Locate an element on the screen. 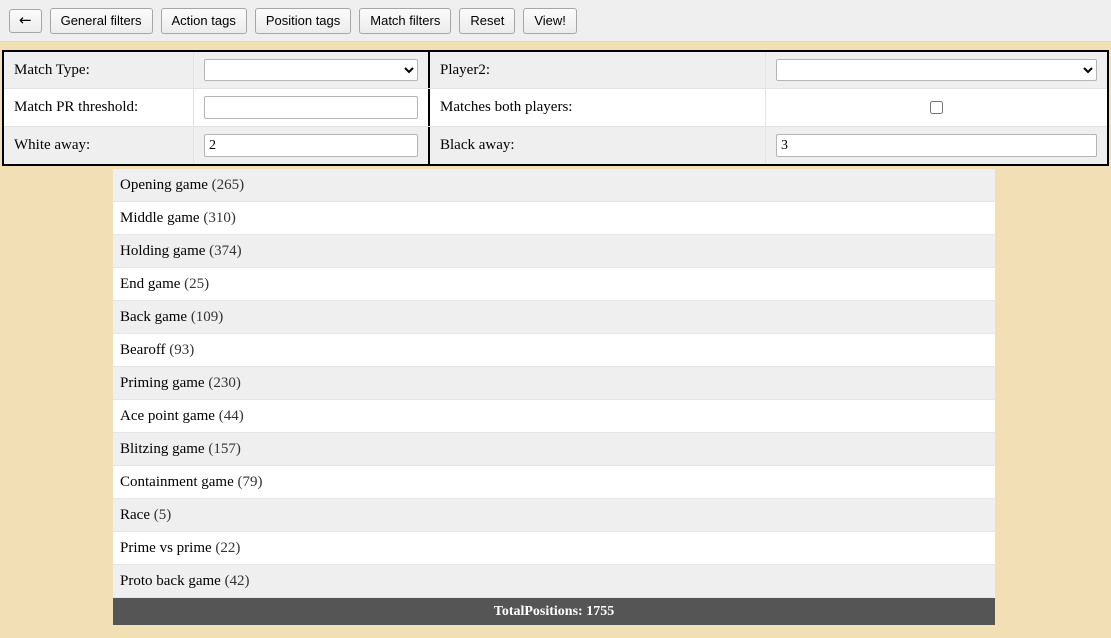 The height and width of the screenshot is (638, 1111). list-item-count: (93) is located at coordinates (182, 350).